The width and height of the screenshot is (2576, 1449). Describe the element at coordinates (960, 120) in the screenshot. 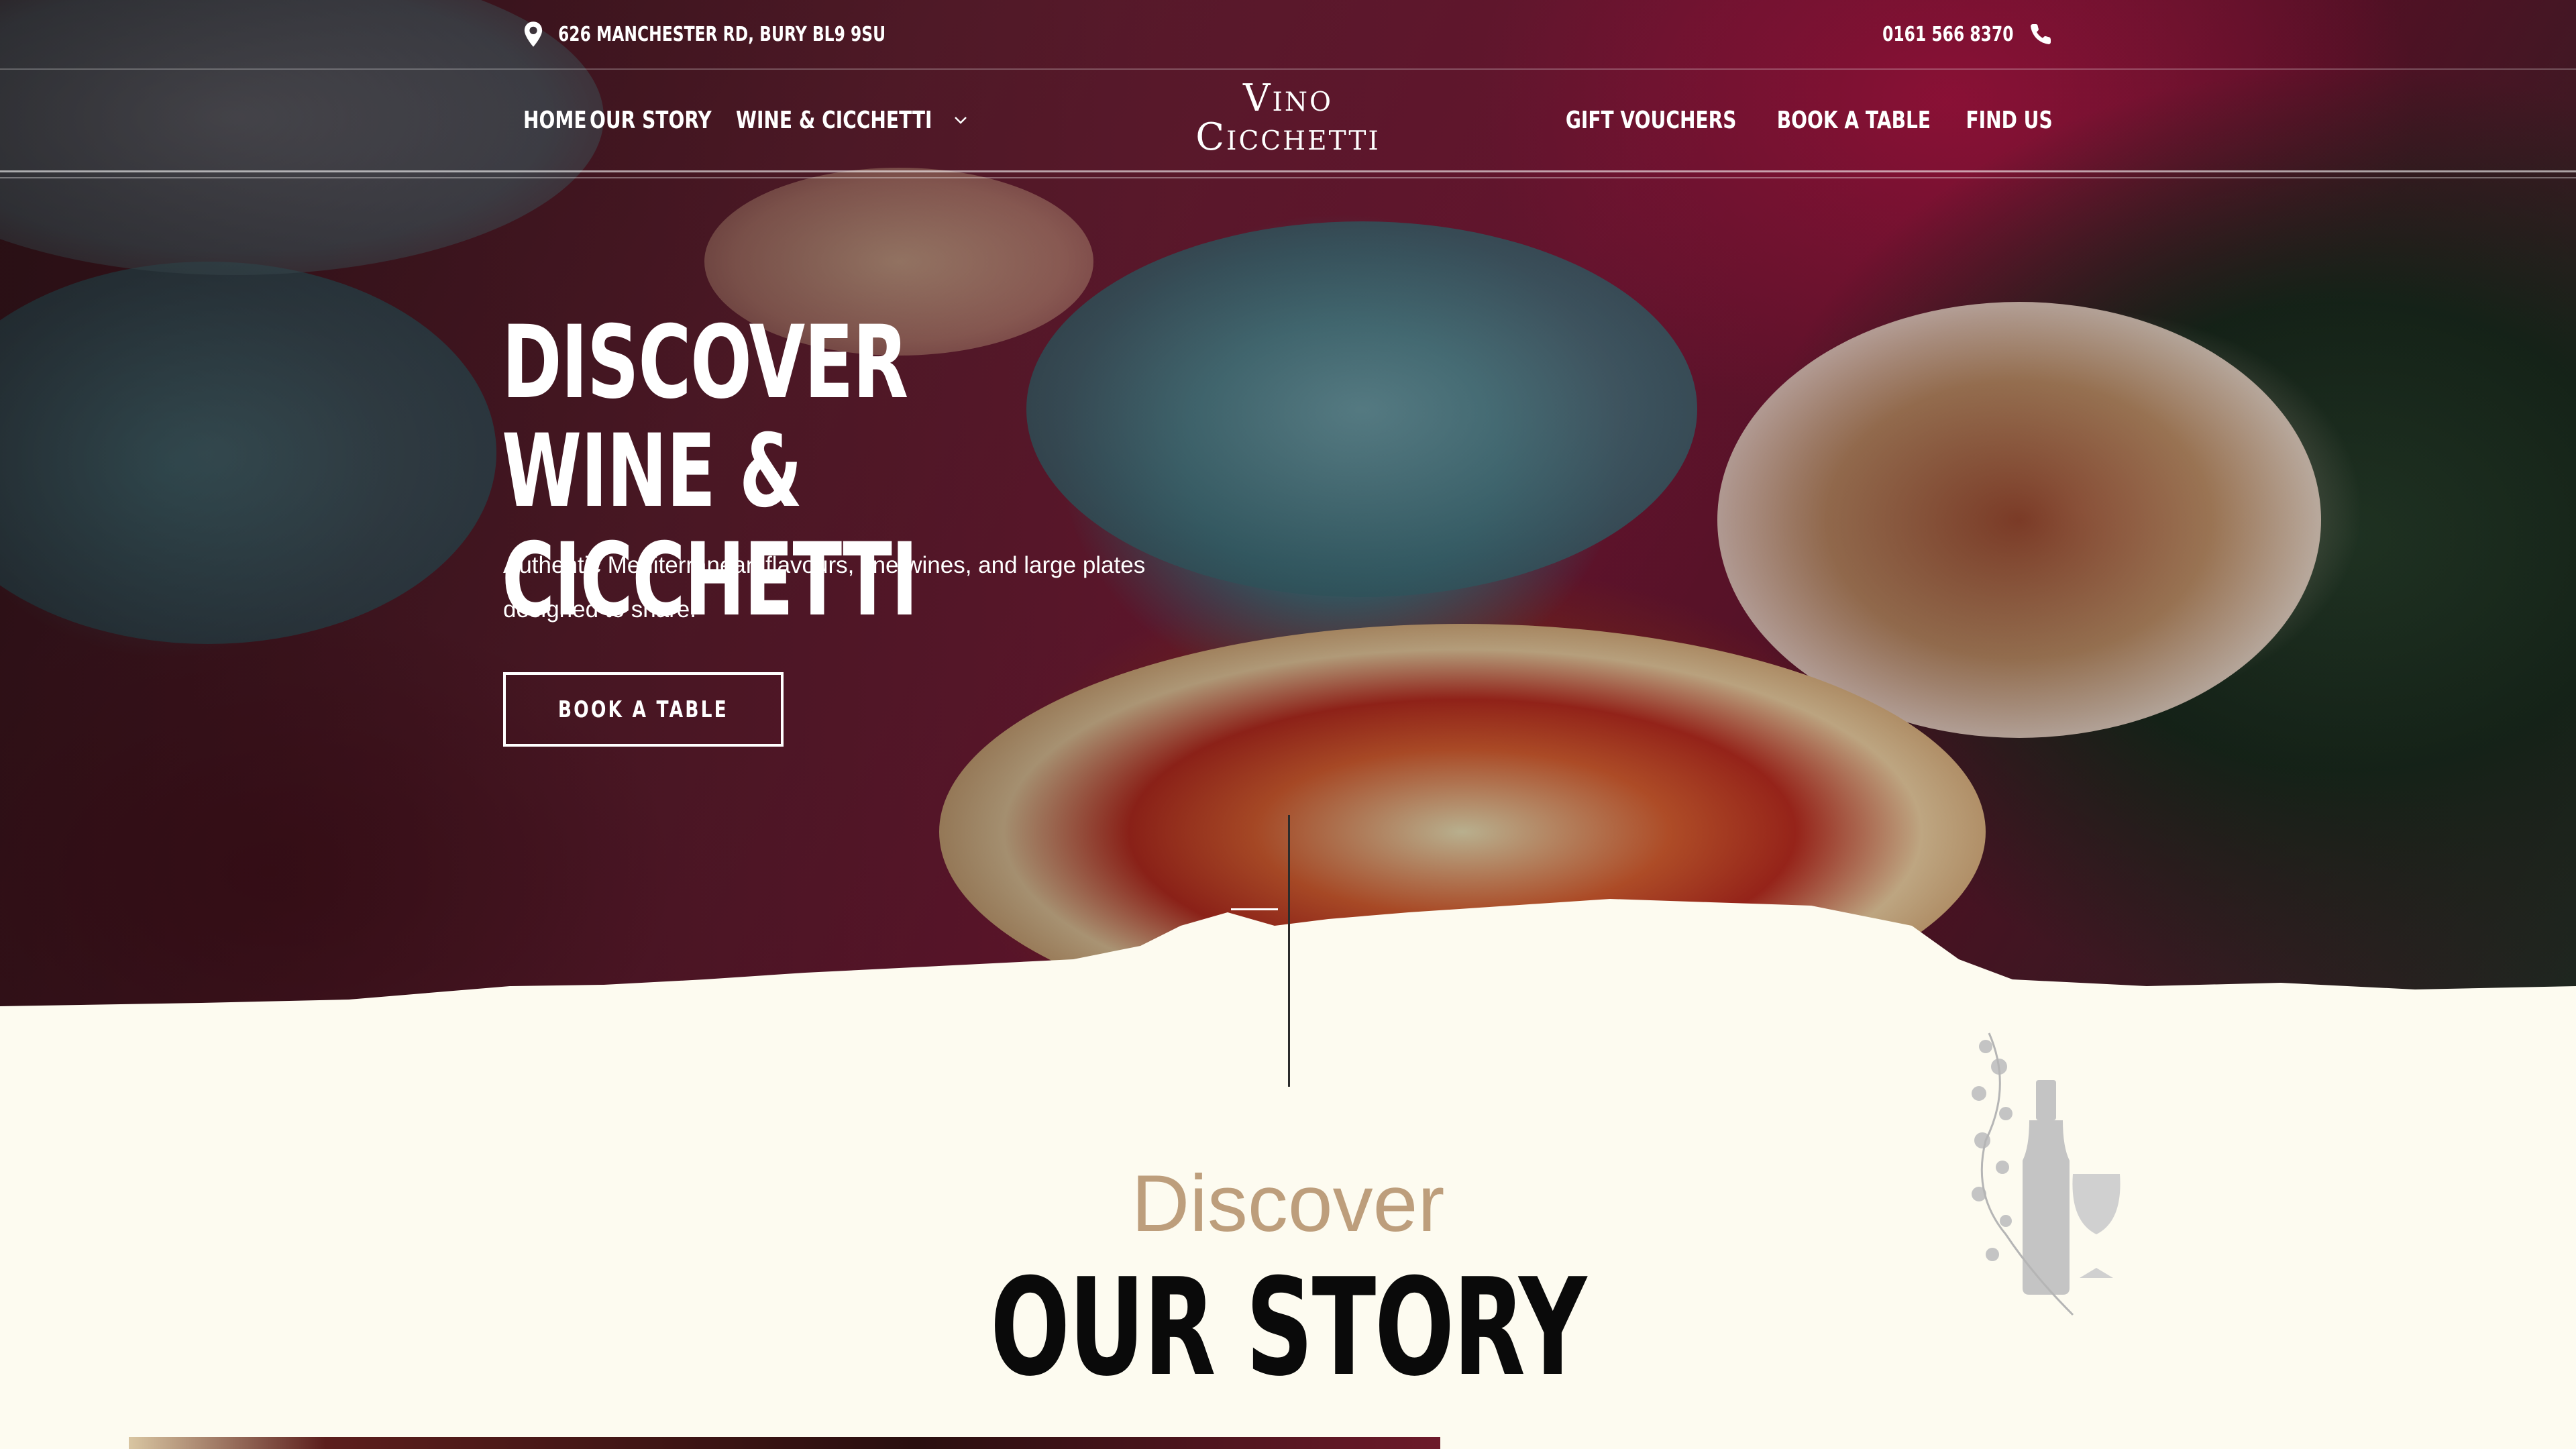

I see `chevron-down-icon` at that location.